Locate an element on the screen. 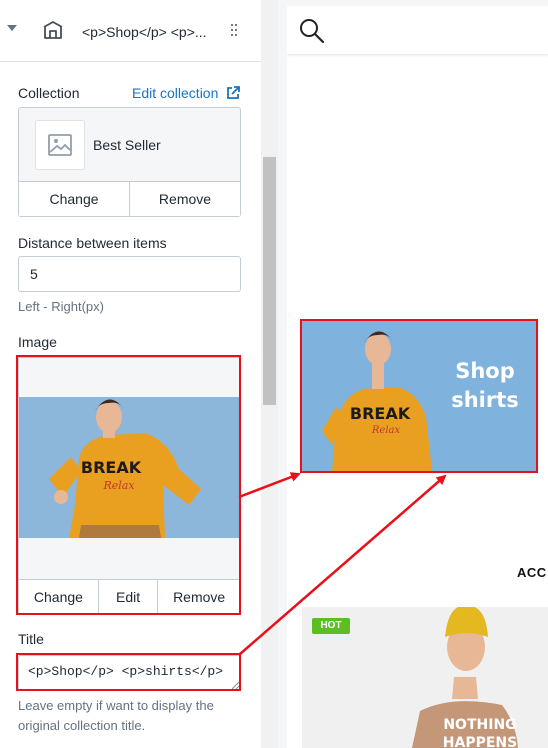 The width and height of the screenshot is (548, 748). title-highlight-box is located at coordinates (128, 672).